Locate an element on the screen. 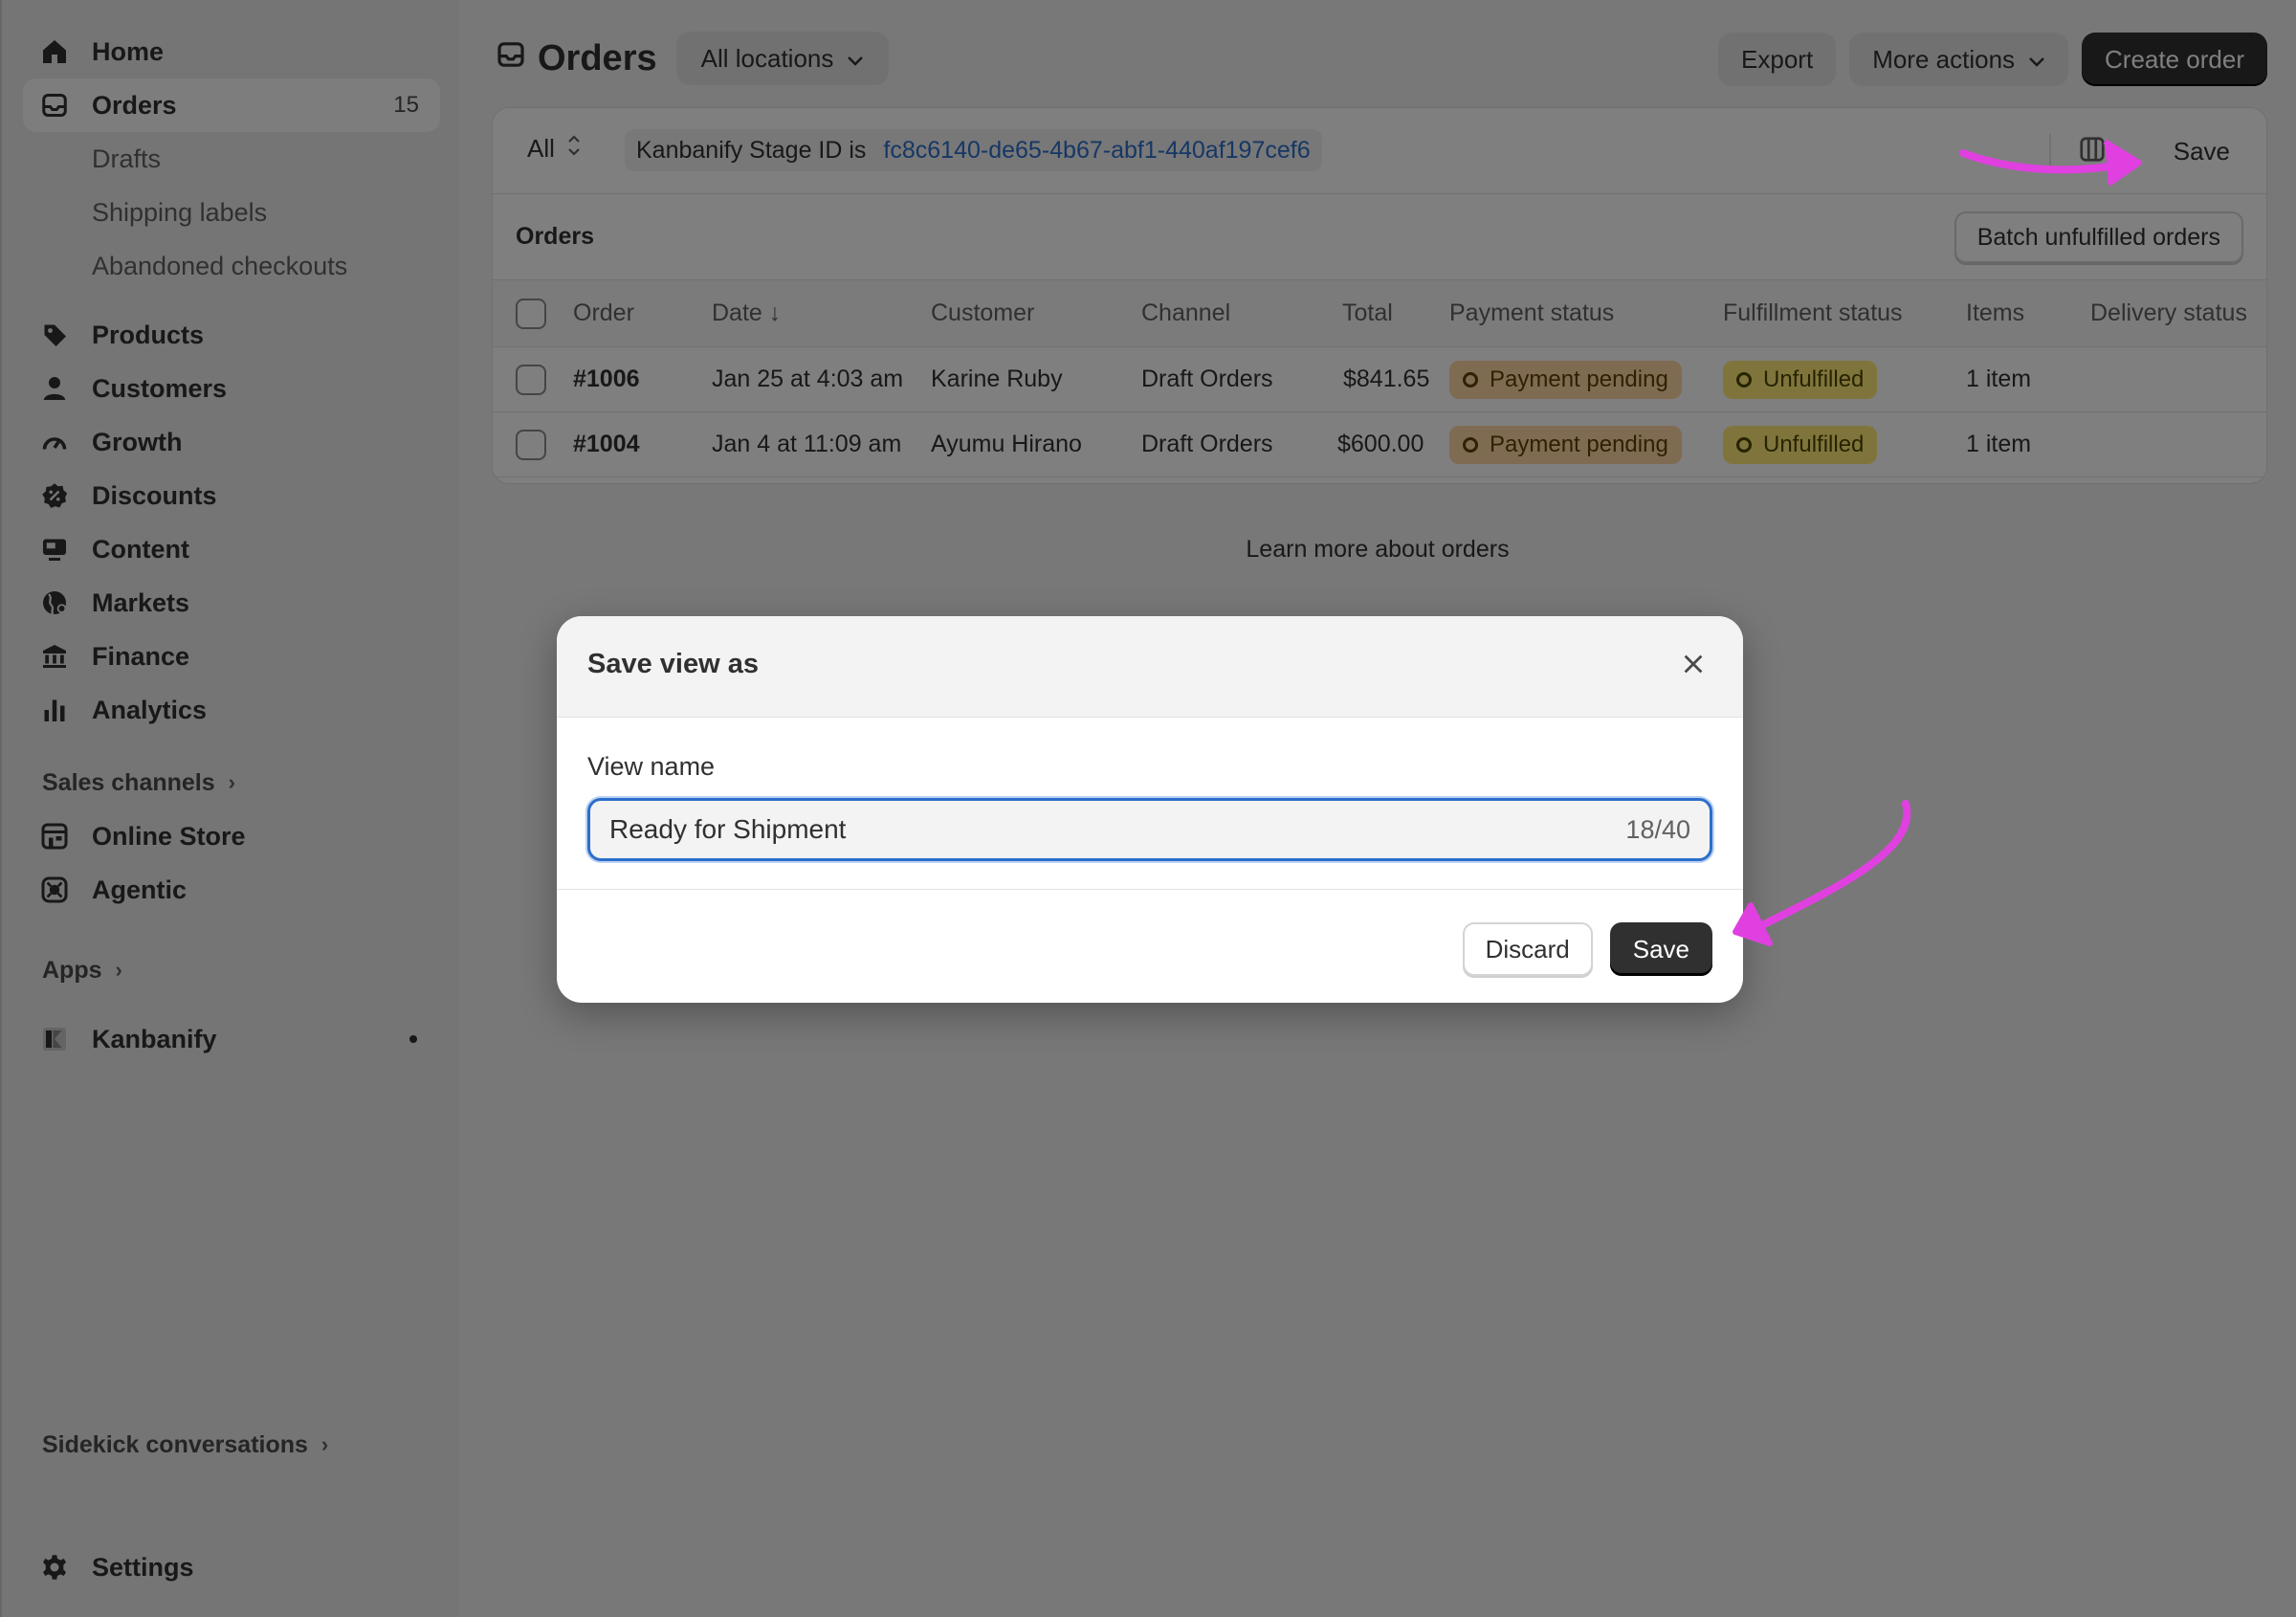 Image resolution: width=2296 pixels, height=1617 pixels. modal-actions: Discard Save is located at coordinates (1587, 949).